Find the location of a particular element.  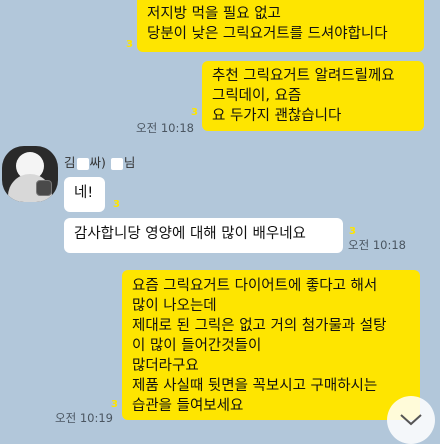

their-message-bubble: 네! is located at coordinates (84, 194).